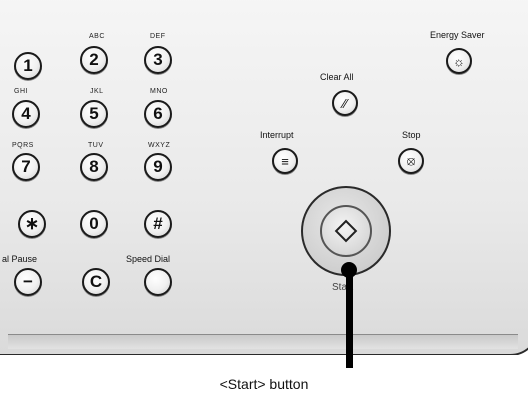  What do you see at coordinates (411, 135) in the screenshot?
I see `stop-label: Stop` at bounding box center [411, 135].